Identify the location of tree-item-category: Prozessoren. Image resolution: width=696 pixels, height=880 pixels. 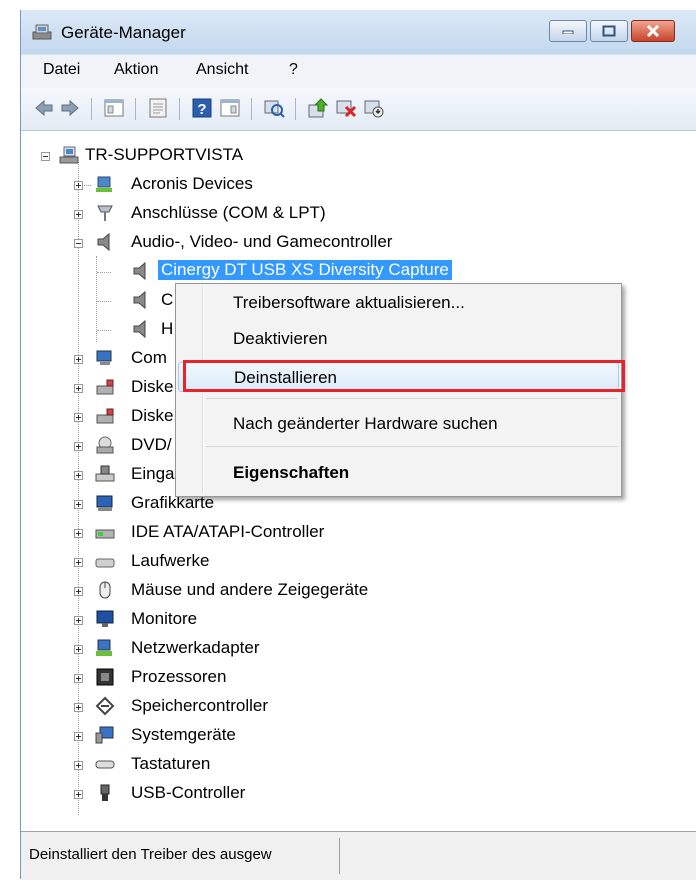
(189, 678).